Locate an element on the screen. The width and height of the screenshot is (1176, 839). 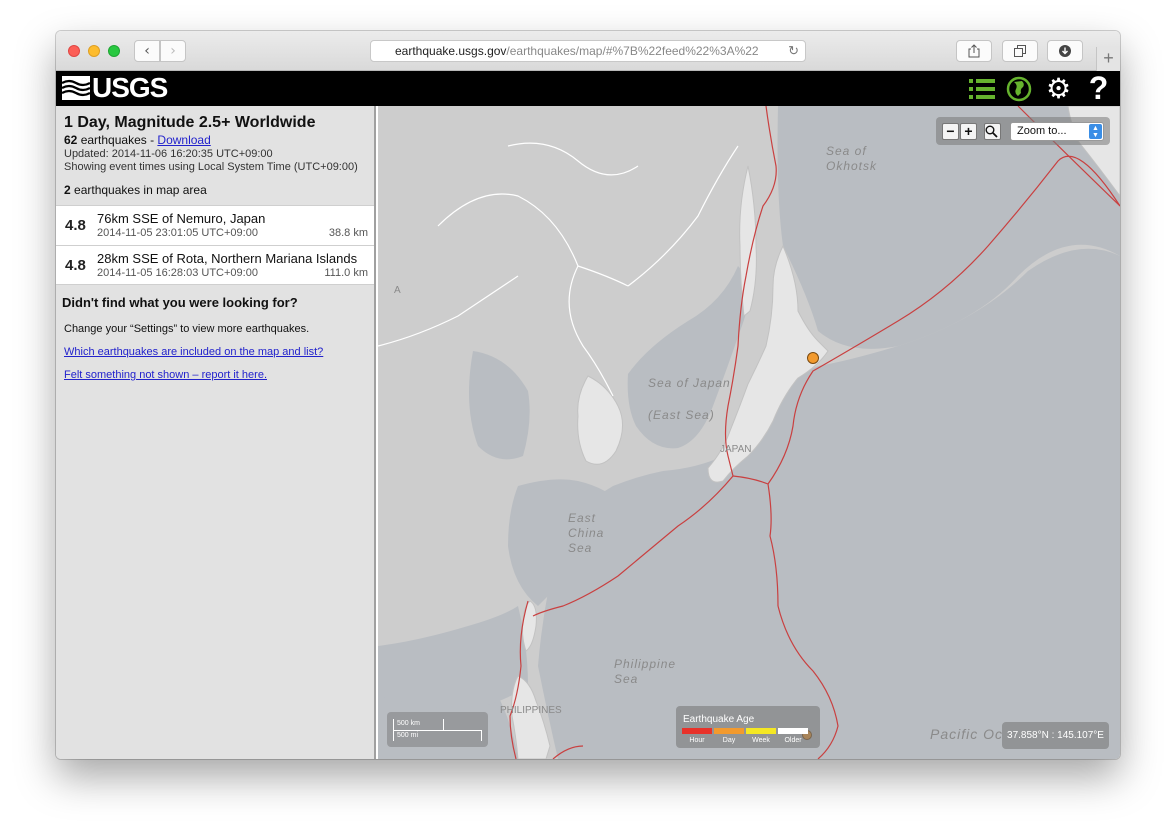
label-line: JAPAN is located at coordinates (736, 449).